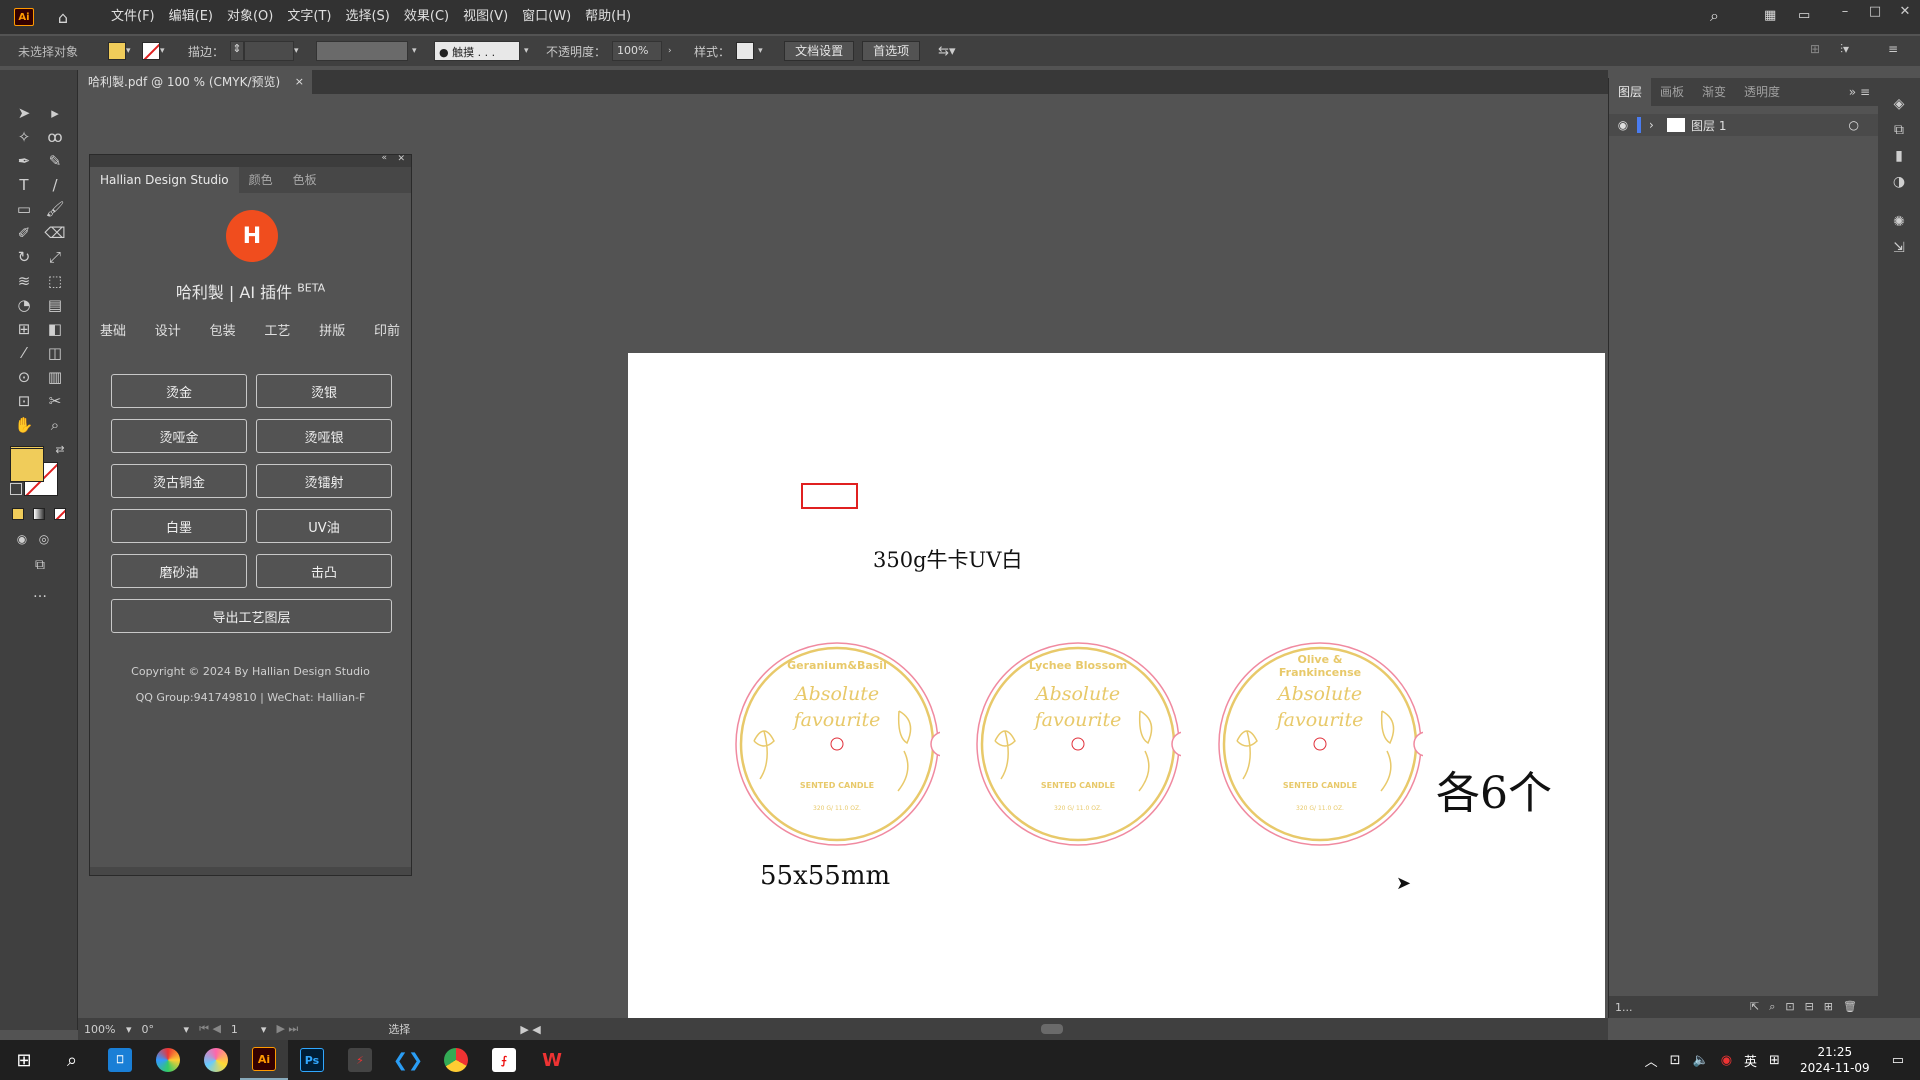  I want to click on workspace-switcher-icon: ▭, so click(1807, 16).